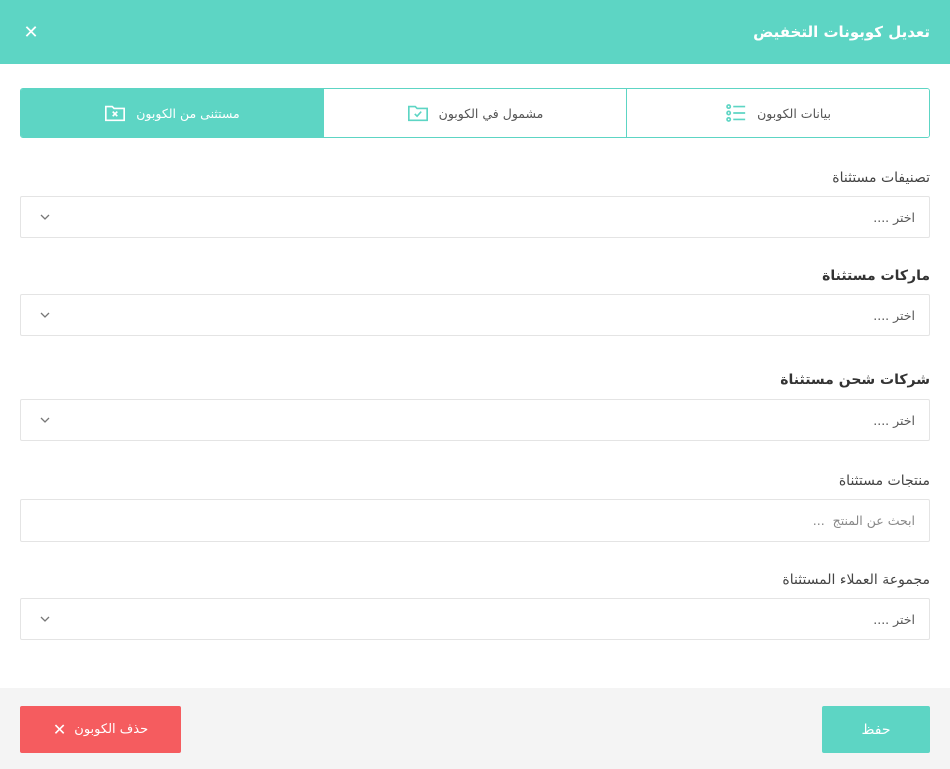 The width and height of the screenshot is (950, 769). What do you see at coordinates (475, 728) in the screenshot?
I see `modal-footer: حفظ حذف الكوبون ✕` at bounding box center [475, 728].